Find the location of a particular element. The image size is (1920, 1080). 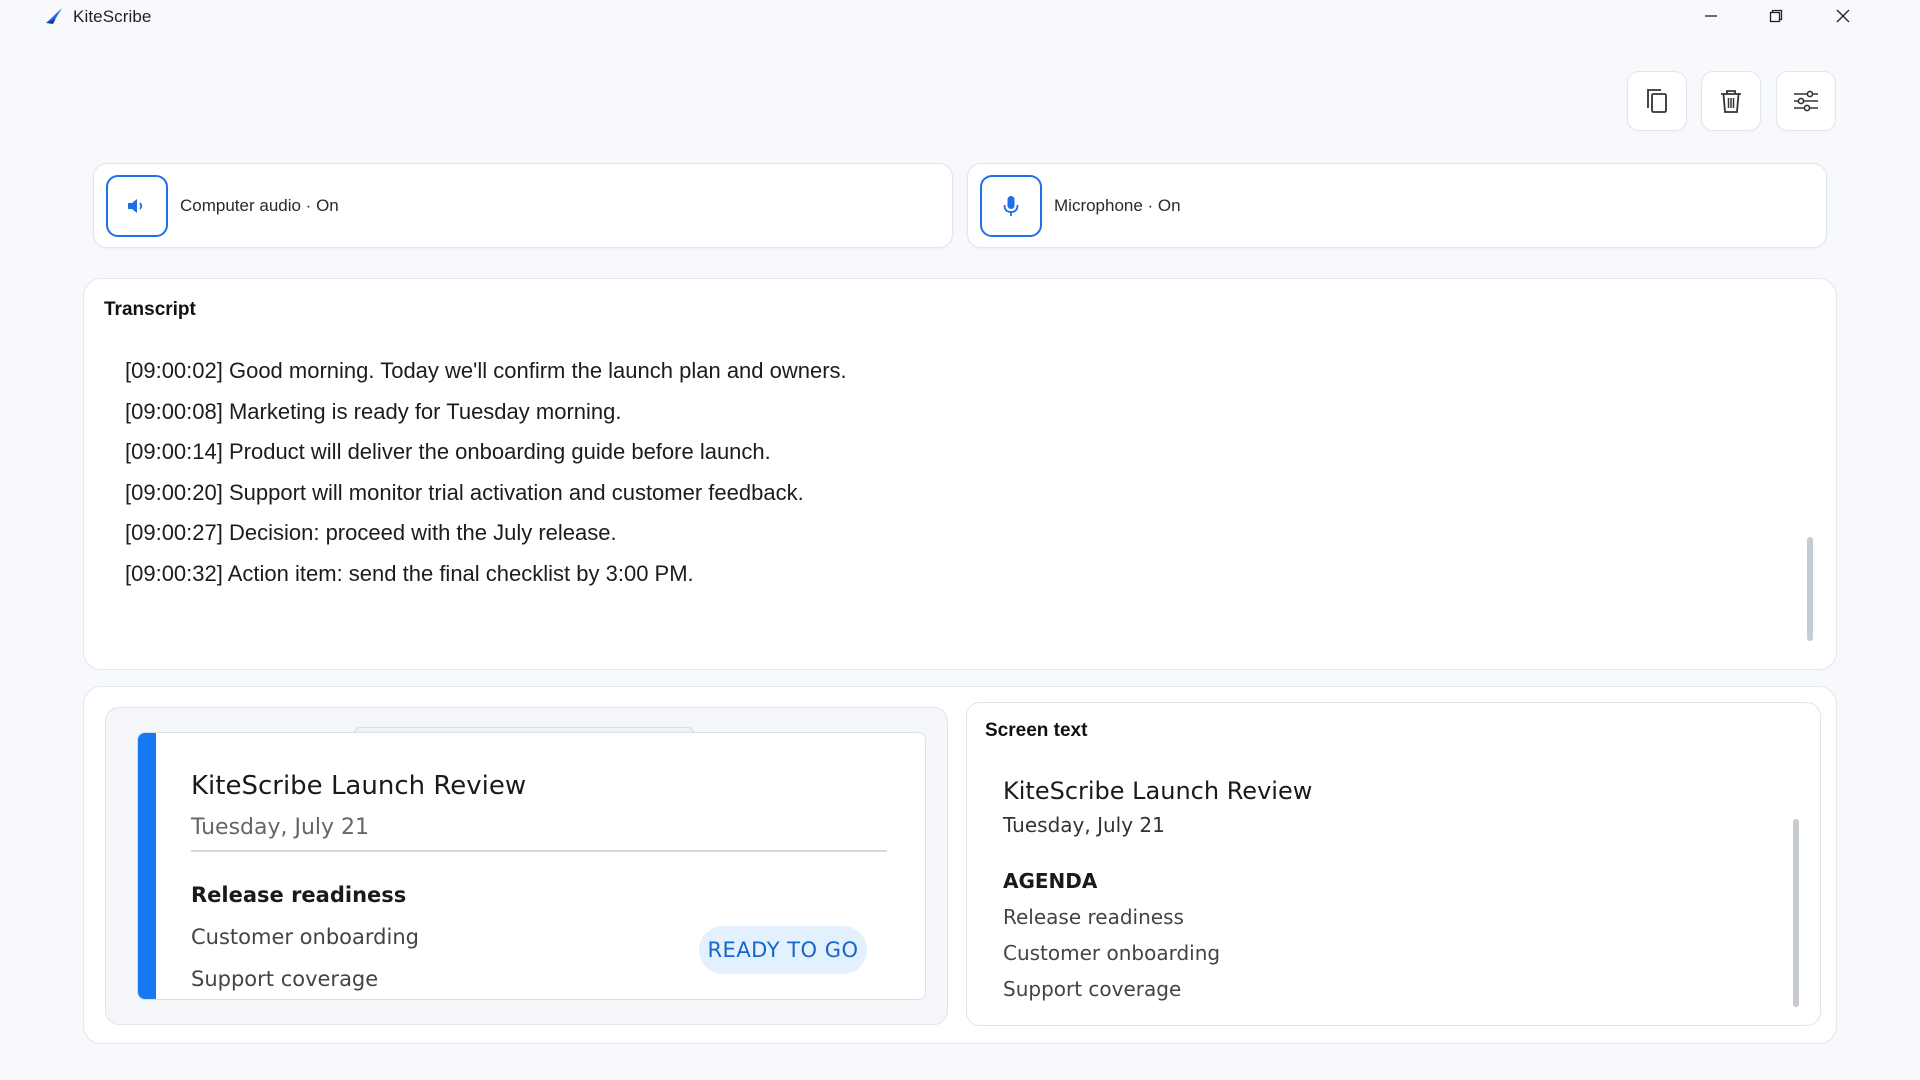

computer-audio-card: Computer audio · On is located at coordinates (523, 205).